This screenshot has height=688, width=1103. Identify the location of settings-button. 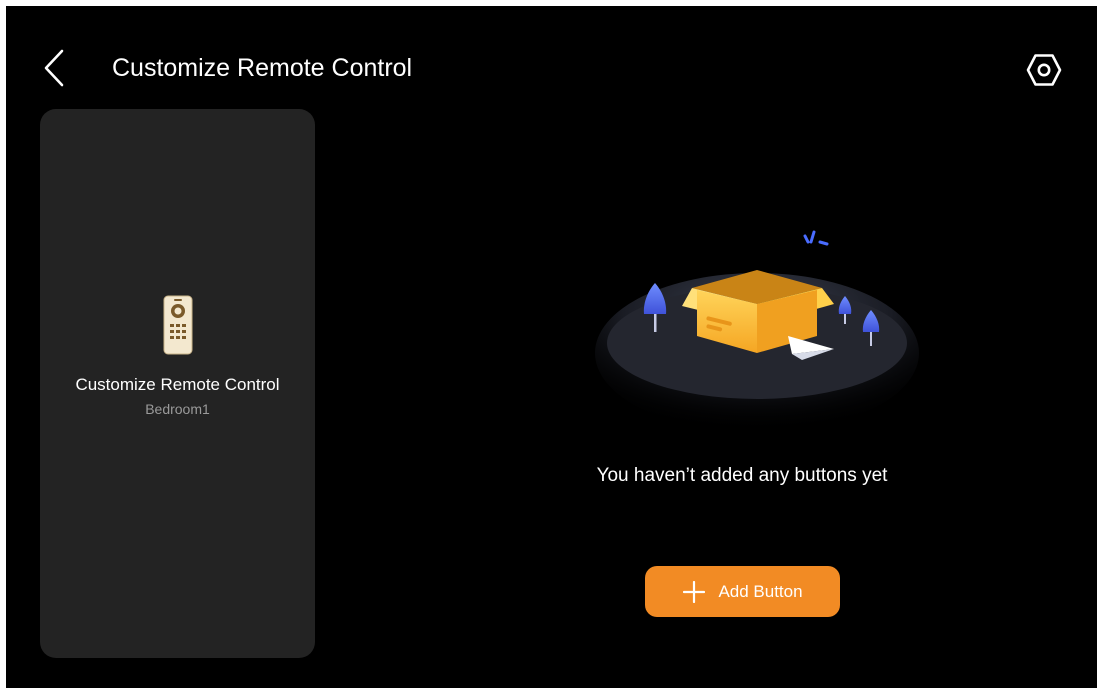
(1044, 70).